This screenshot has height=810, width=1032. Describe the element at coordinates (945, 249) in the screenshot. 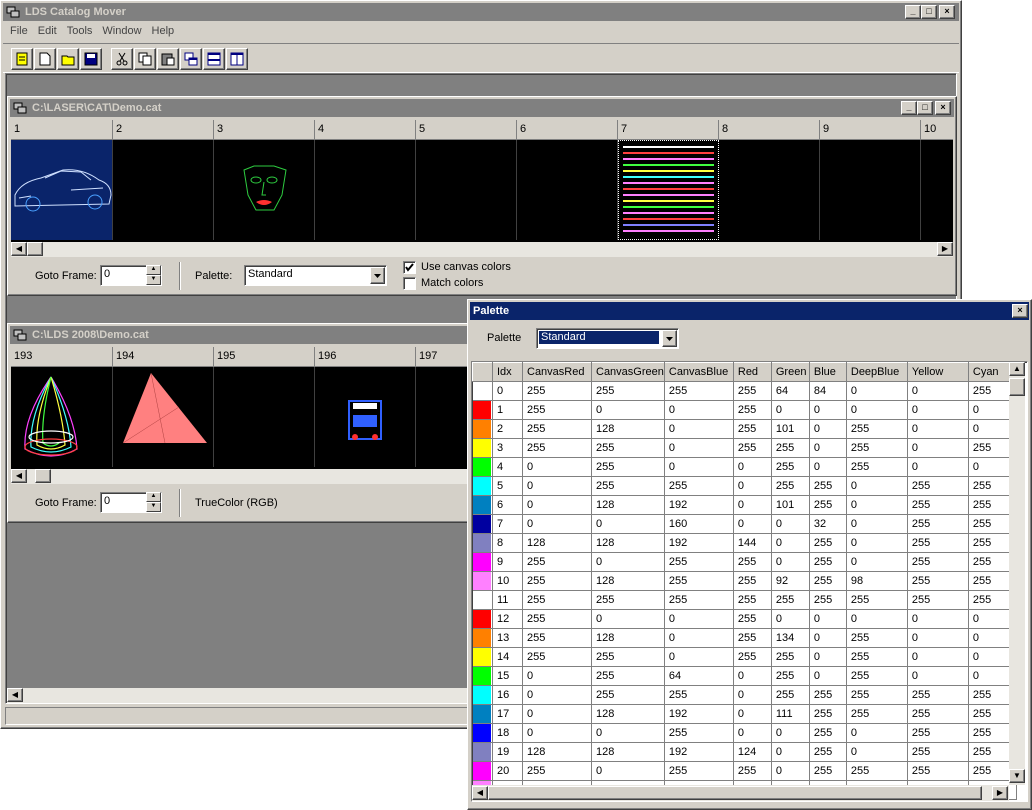

I see `scroll-right-button: ▶` at that location.